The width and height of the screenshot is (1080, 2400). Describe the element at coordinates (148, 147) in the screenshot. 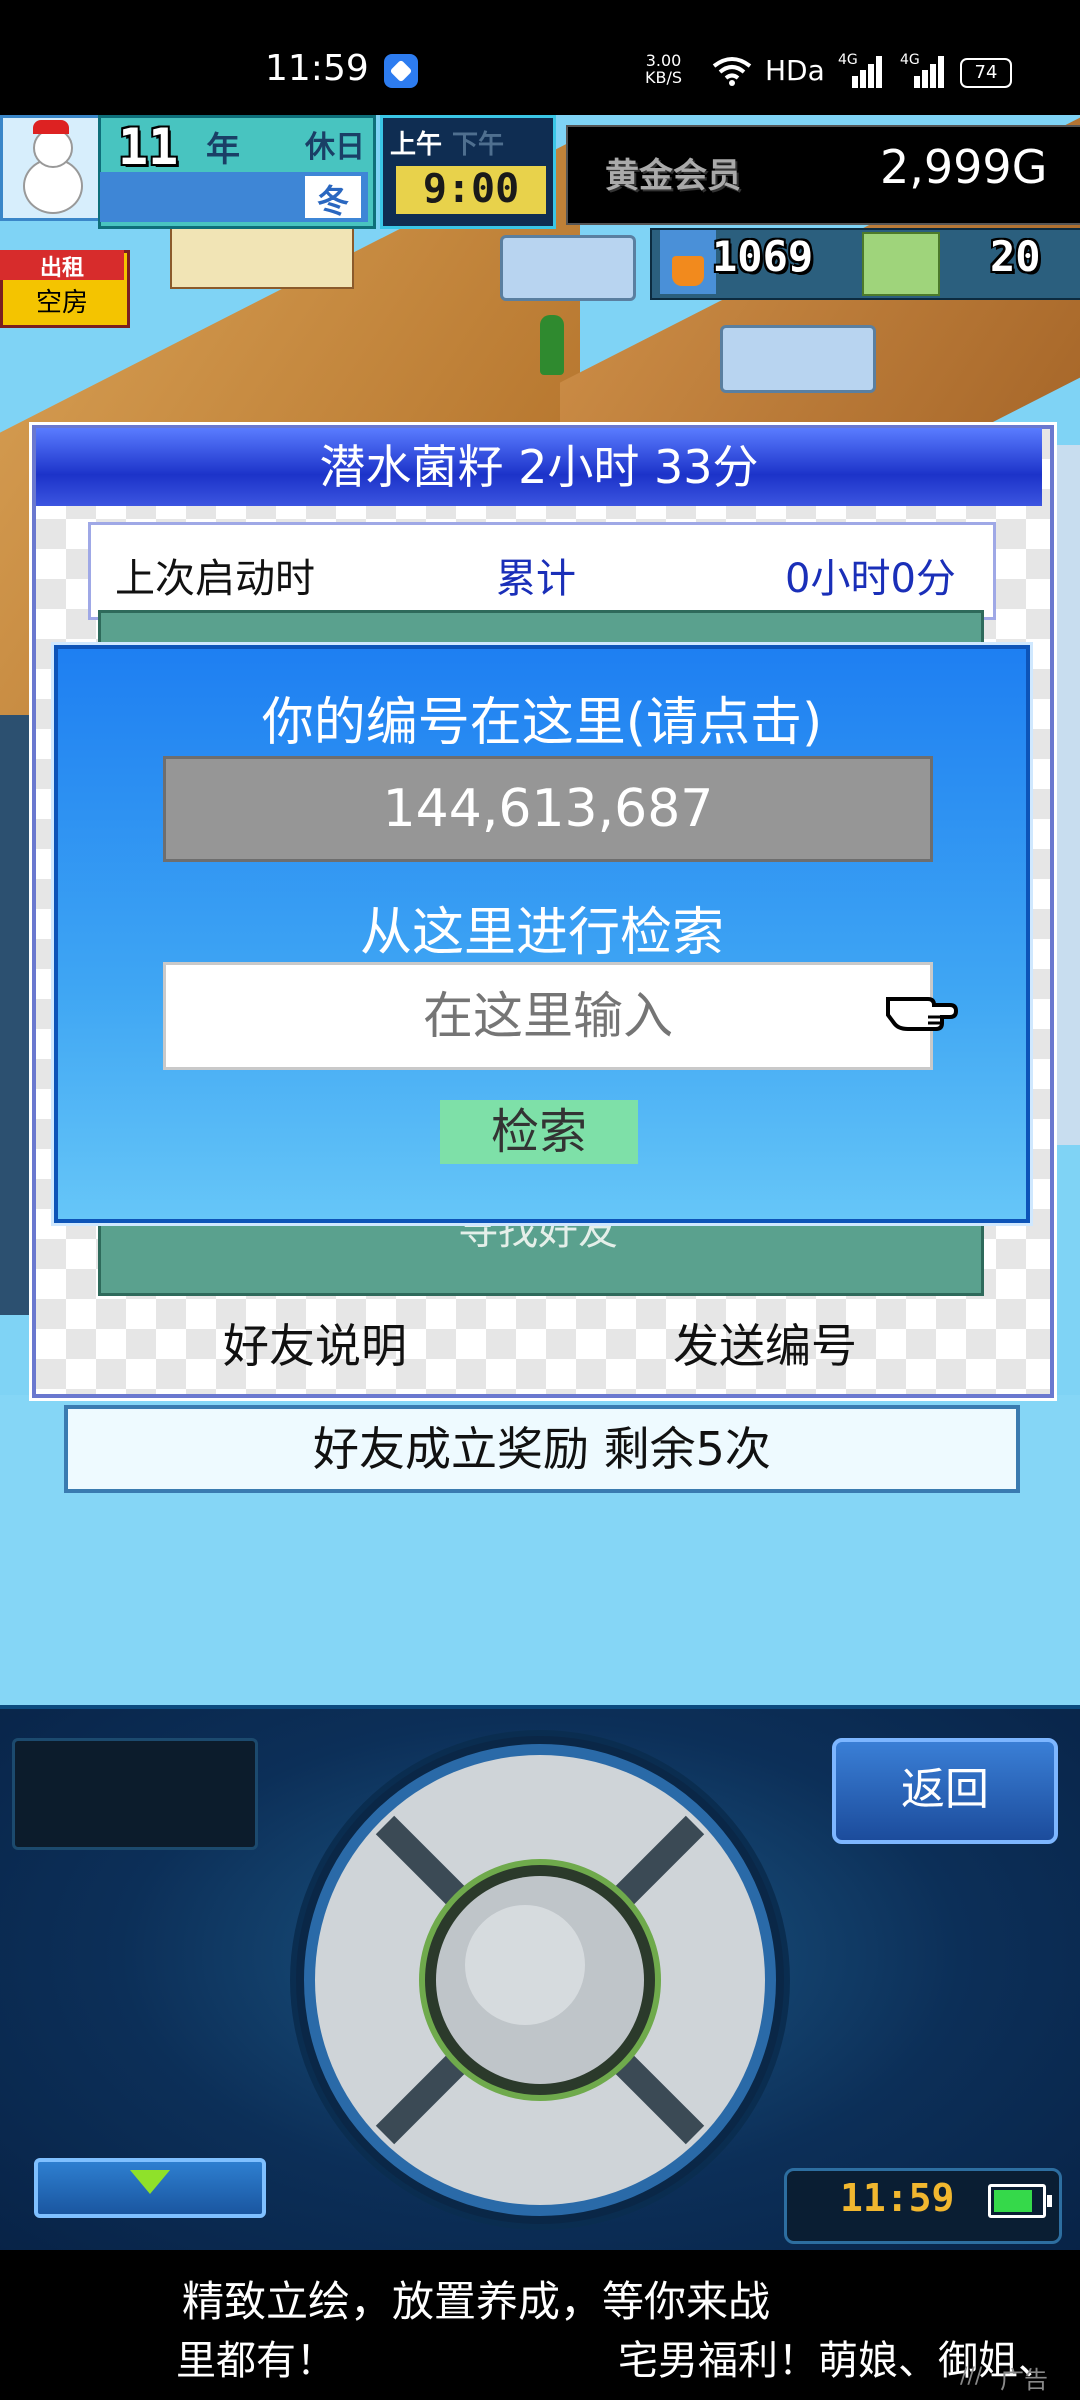

I see `year-number: 11` at that location.